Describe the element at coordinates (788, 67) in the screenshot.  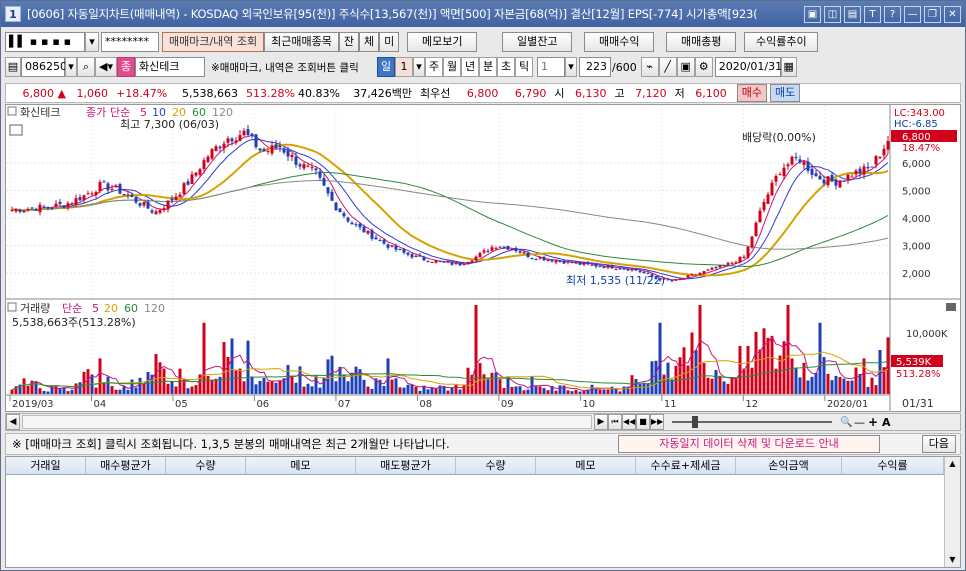
I see `calendar-icon: ▦` at that location.